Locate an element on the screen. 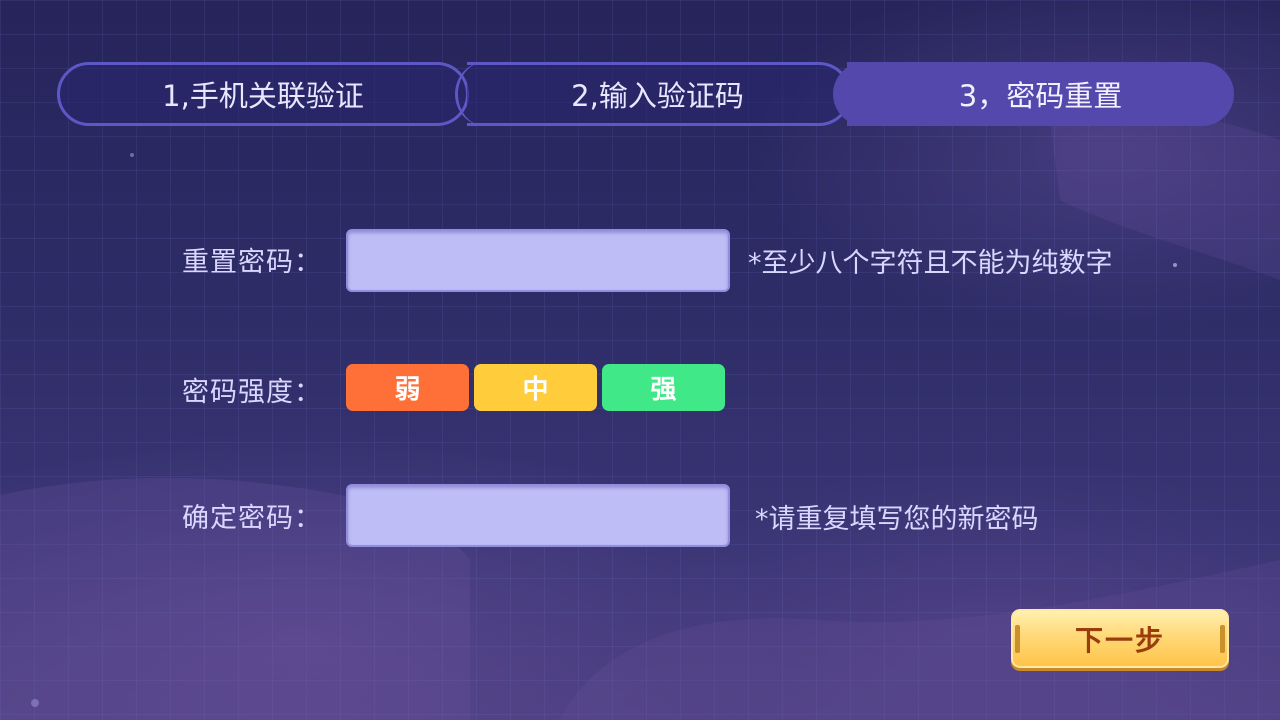  step-2-label: 2,输入验证码 is located at coordinates (657, 96).